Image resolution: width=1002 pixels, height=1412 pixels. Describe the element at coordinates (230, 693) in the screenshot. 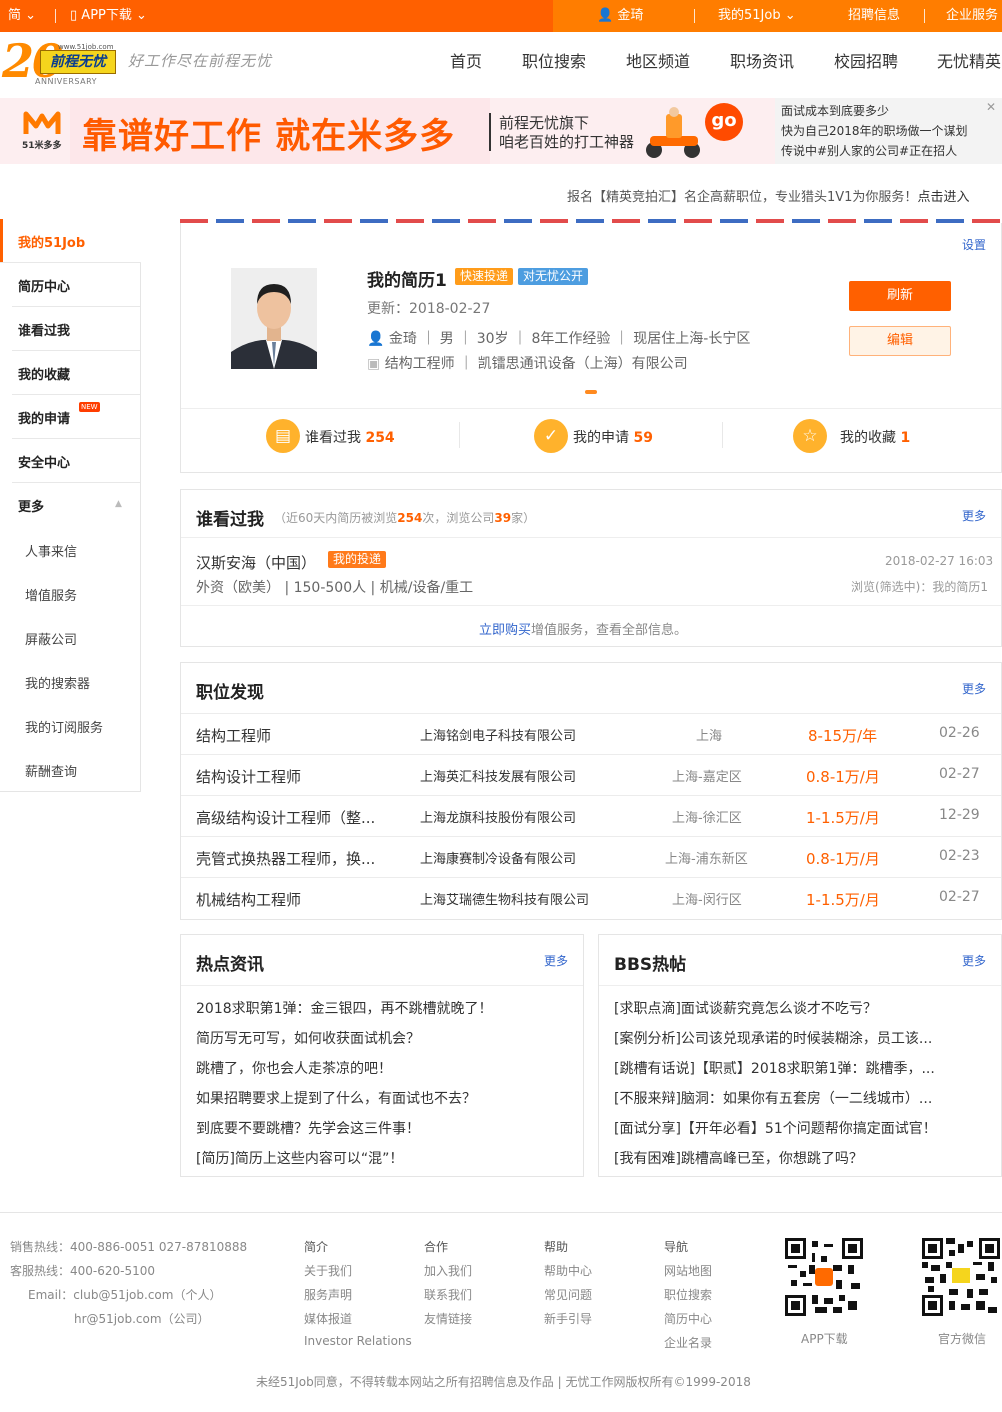

I see `jobs-title: 职位发现` at that location.